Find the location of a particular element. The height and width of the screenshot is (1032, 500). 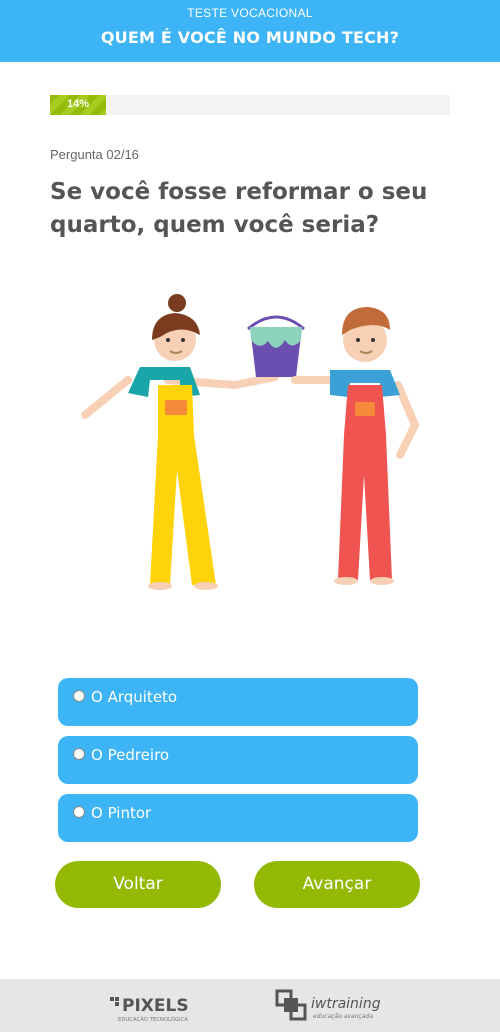

pixels-tagline: EDUCAÇÃO TECNOLÓGICA is located at coordinates (153, 1019).